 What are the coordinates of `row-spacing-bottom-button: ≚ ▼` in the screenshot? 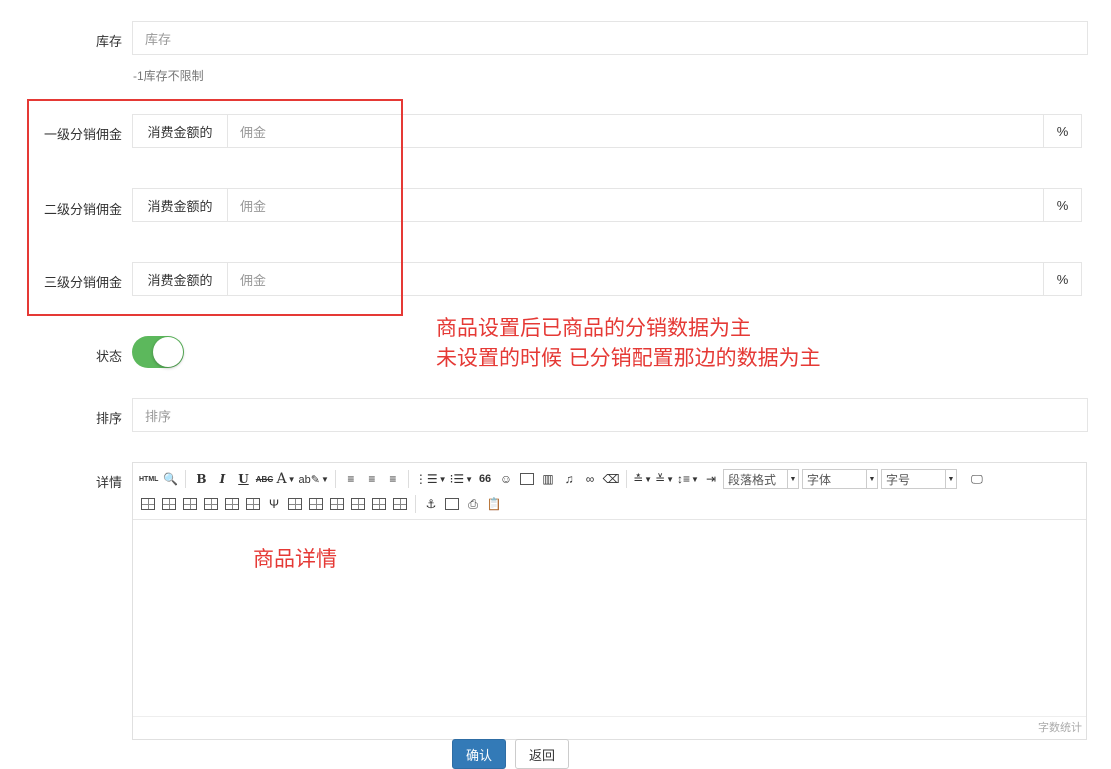 It's located at (664, 479).